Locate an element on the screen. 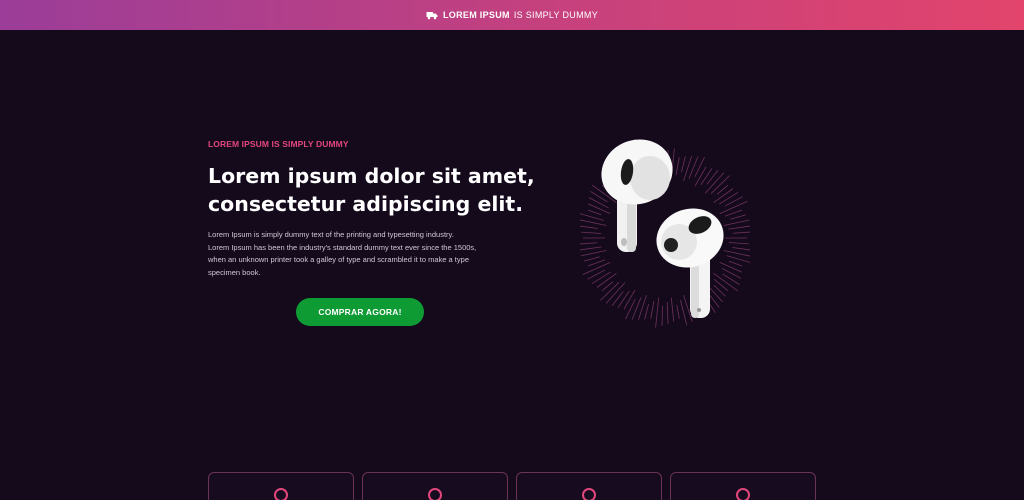  announcement-bold-text: LOREM IPSUM is located at coordinates (476, 15).